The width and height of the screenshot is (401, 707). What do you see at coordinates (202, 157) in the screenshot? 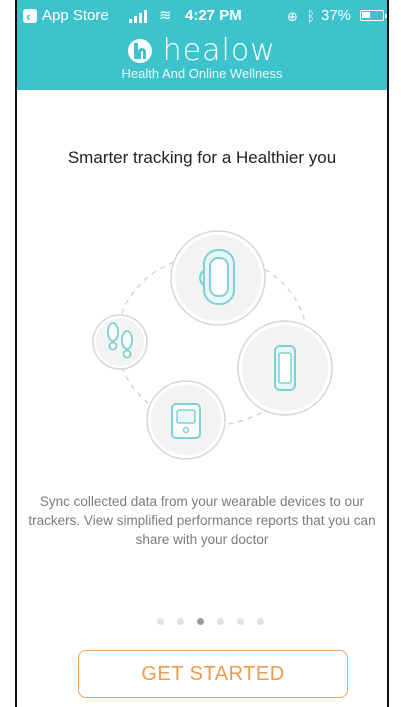
I see `onboarding-headline: Smarter tracking for a Healthier you` at bounding box center [202, 157].